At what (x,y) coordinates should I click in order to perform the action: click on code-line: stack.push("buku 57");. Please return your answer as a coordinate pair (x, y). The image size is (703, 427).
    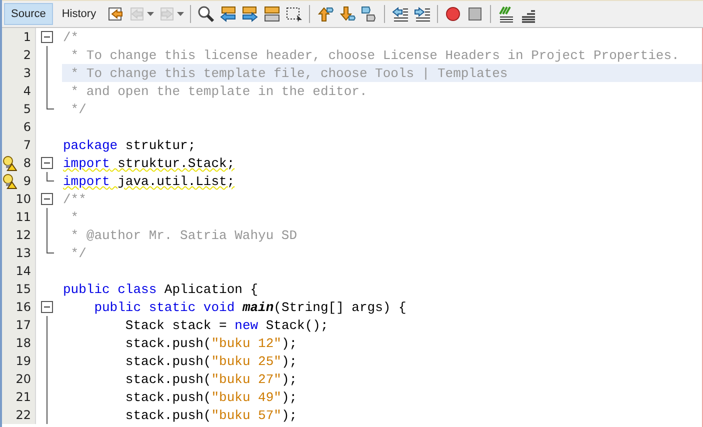
    Looking at the image, I should click on (211, 415).